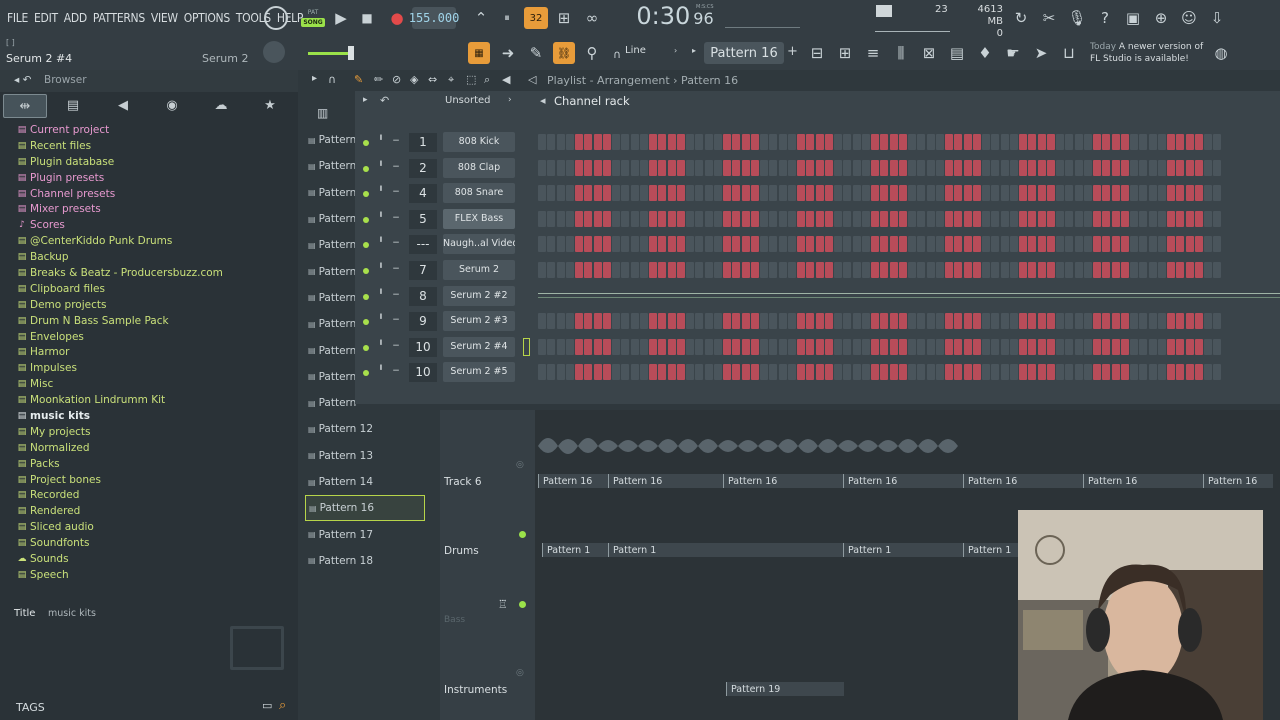  I want to click on browser-item: ▤ Recorded, so click(156, 496).